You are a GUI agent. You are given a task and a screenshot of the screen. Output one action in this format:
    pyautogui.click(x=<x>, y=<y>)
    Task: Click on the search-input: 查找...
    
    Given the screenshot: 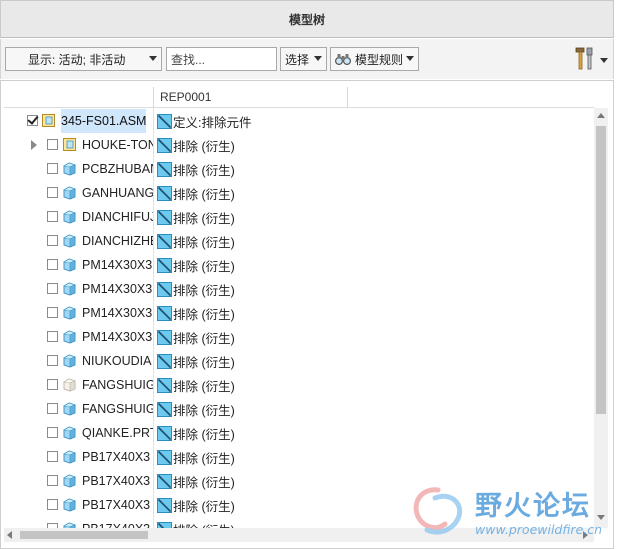 What is the action you would take?
    pyautogui.click(x=221, y=59)
    